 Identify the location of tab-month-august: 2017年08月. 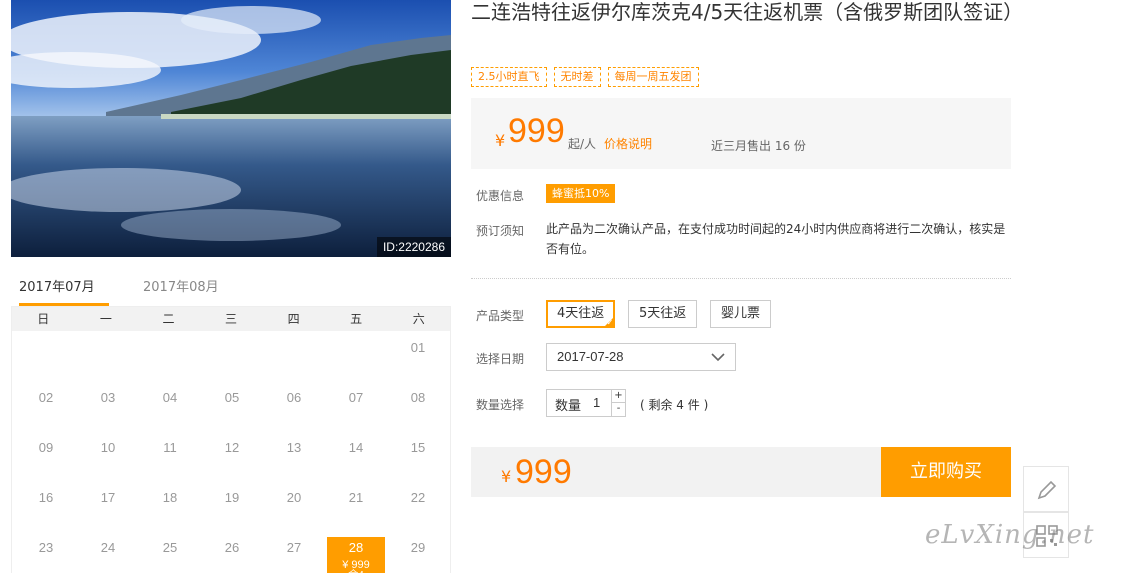
(181, 291).